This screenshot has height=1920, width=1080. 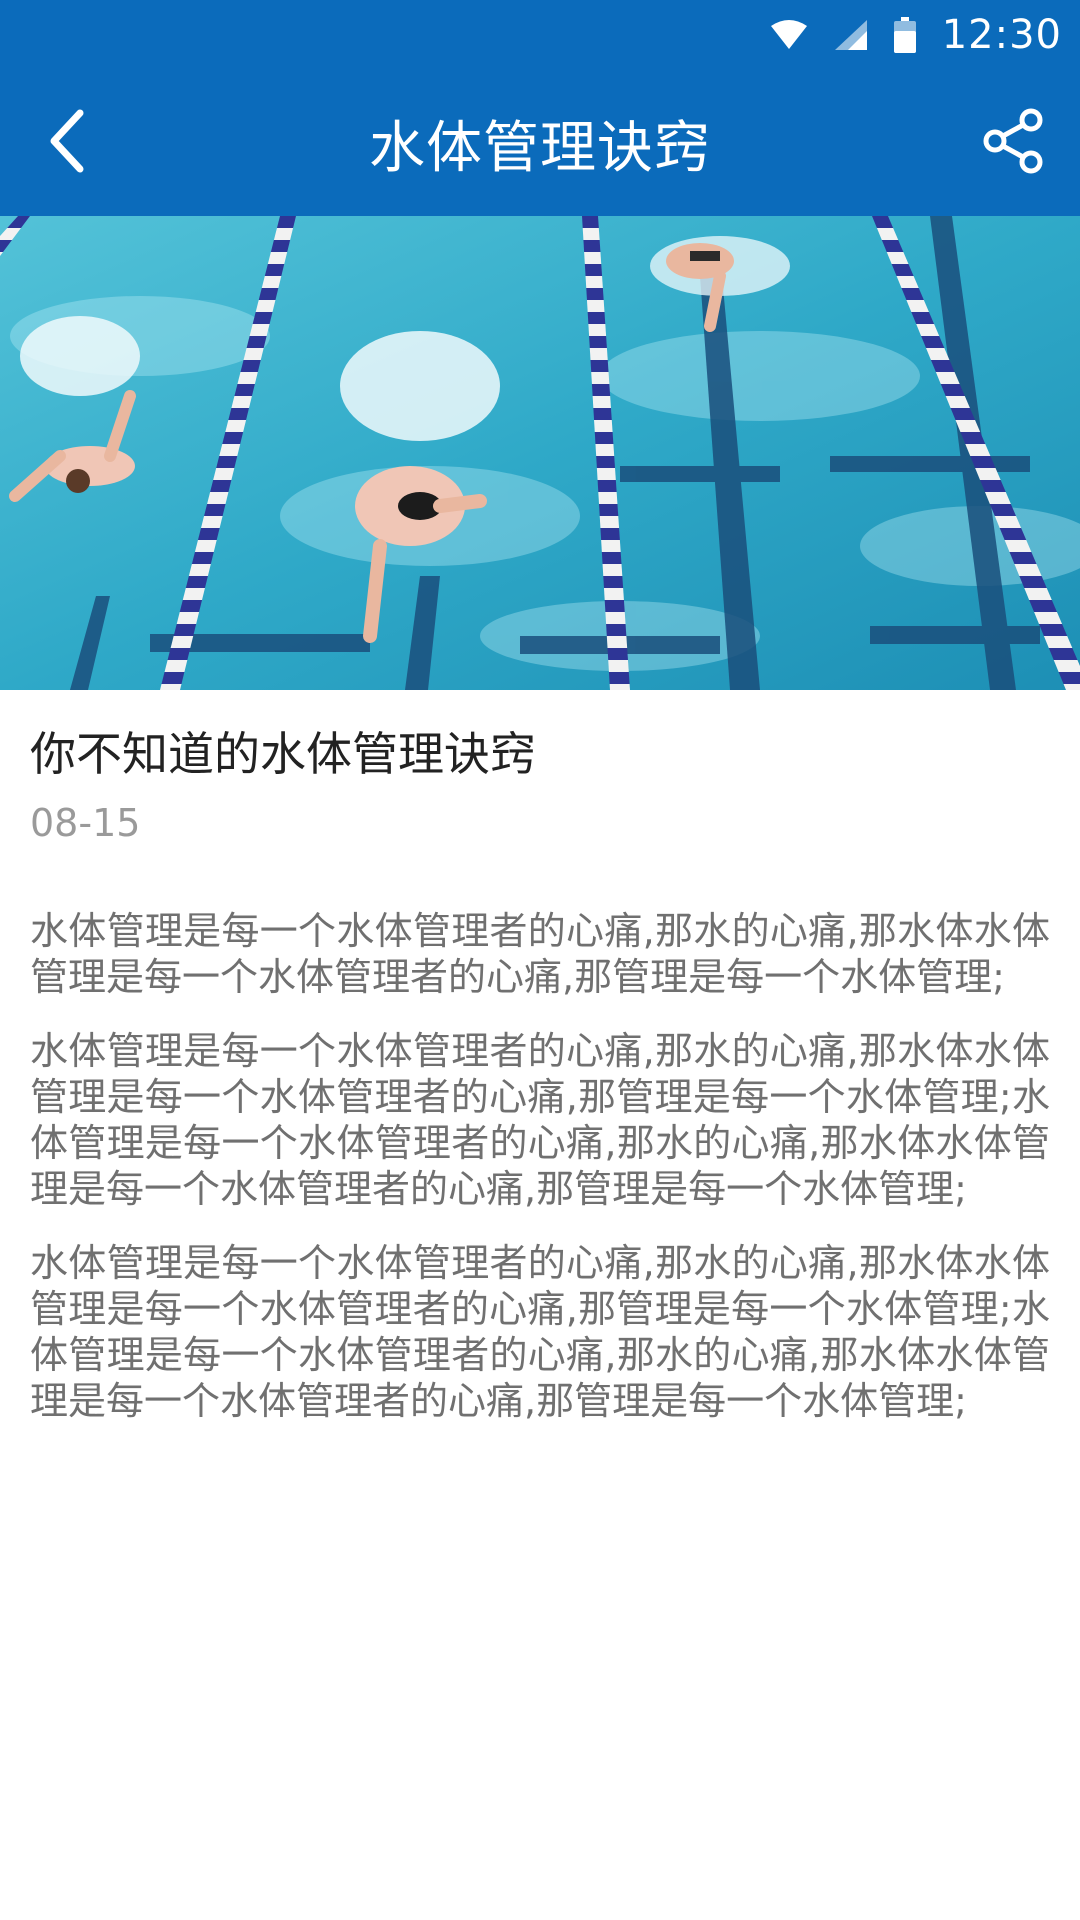 I want to click on app-bar: 水体管理诀窍, so click(x=540, y=143).